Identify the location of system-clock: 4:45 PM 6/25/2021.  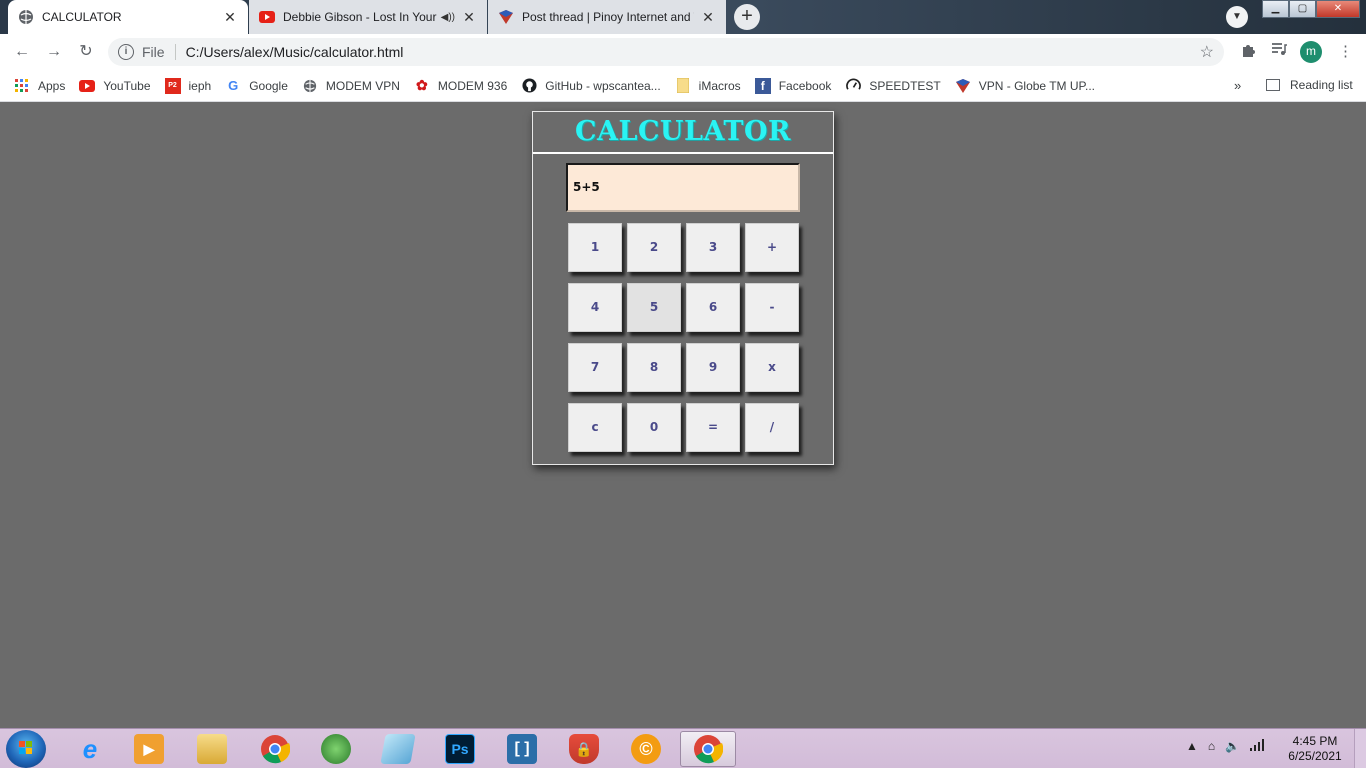
(1315, 749).